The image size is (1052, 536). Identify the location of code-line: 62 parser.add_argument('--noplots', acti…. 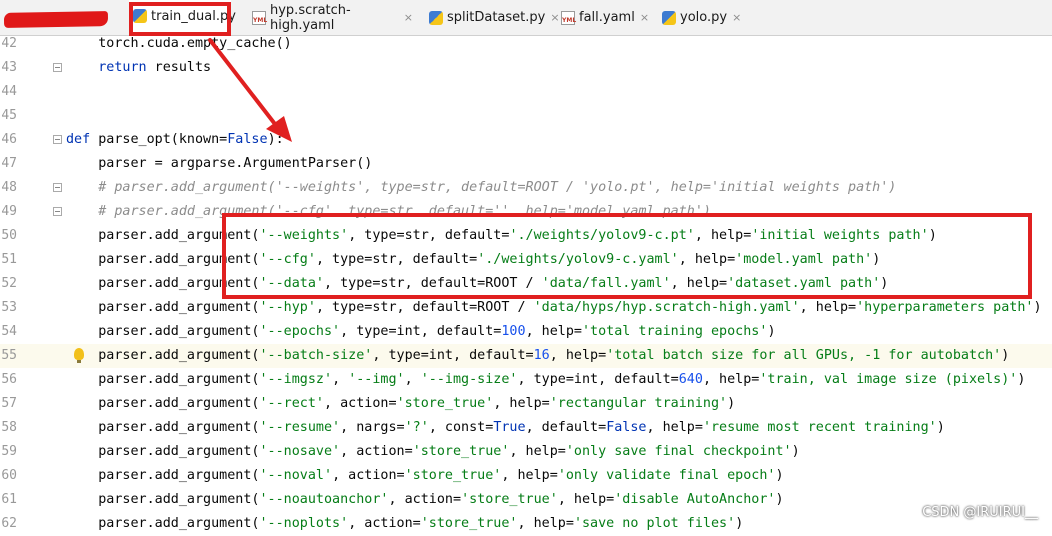
(526, 524).